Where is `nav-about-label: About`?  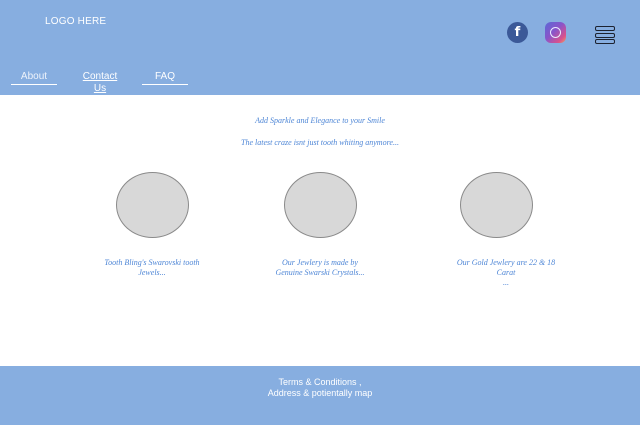 nav-about-label: About is located at coordinates (34, 76).